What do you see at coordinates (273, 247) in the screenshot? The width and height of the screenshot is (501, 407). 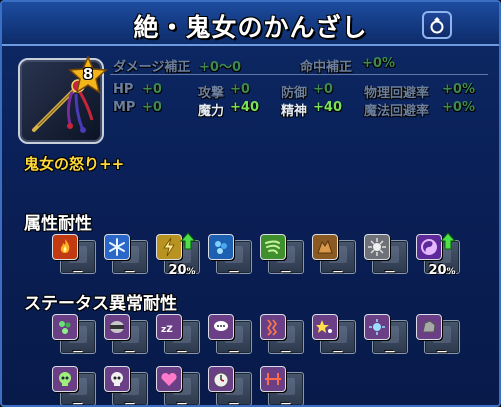 I see `wind-icon` at bounding box center [273, 247].